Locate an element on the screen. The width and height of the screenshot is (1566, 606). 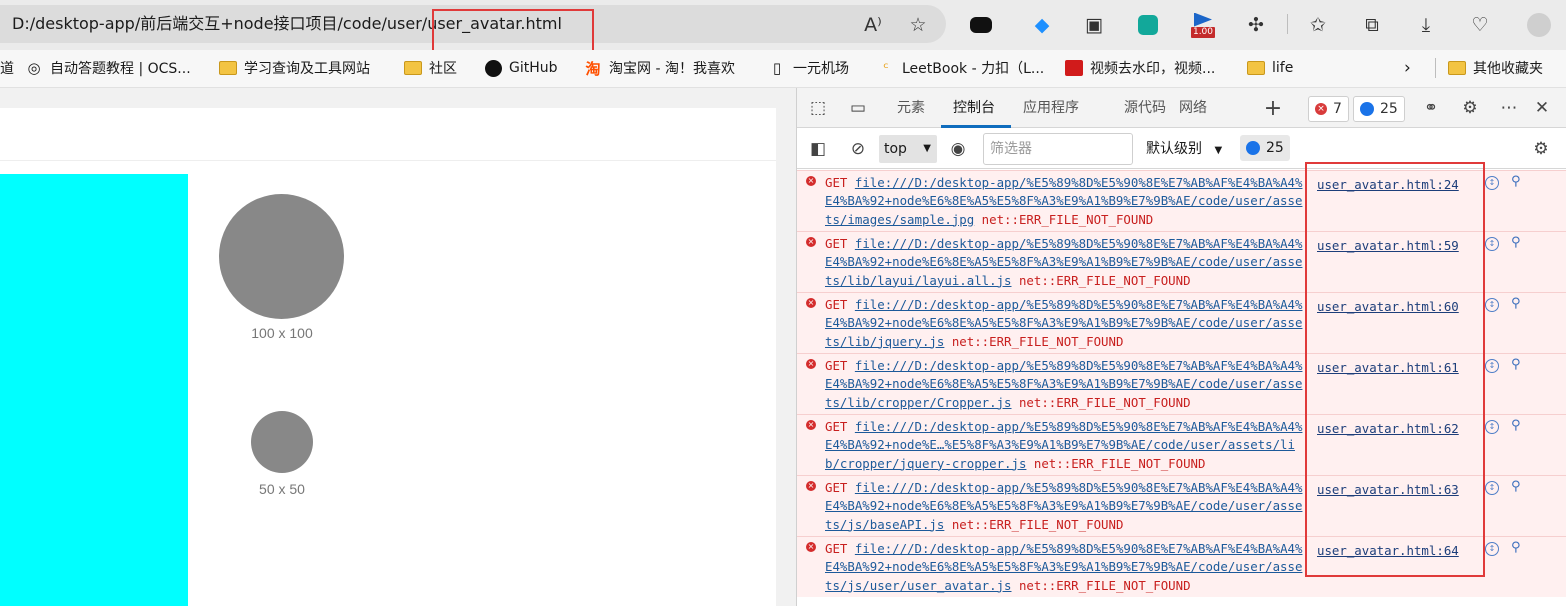
extension-teal-icon is located at coordinates (1148, 25).